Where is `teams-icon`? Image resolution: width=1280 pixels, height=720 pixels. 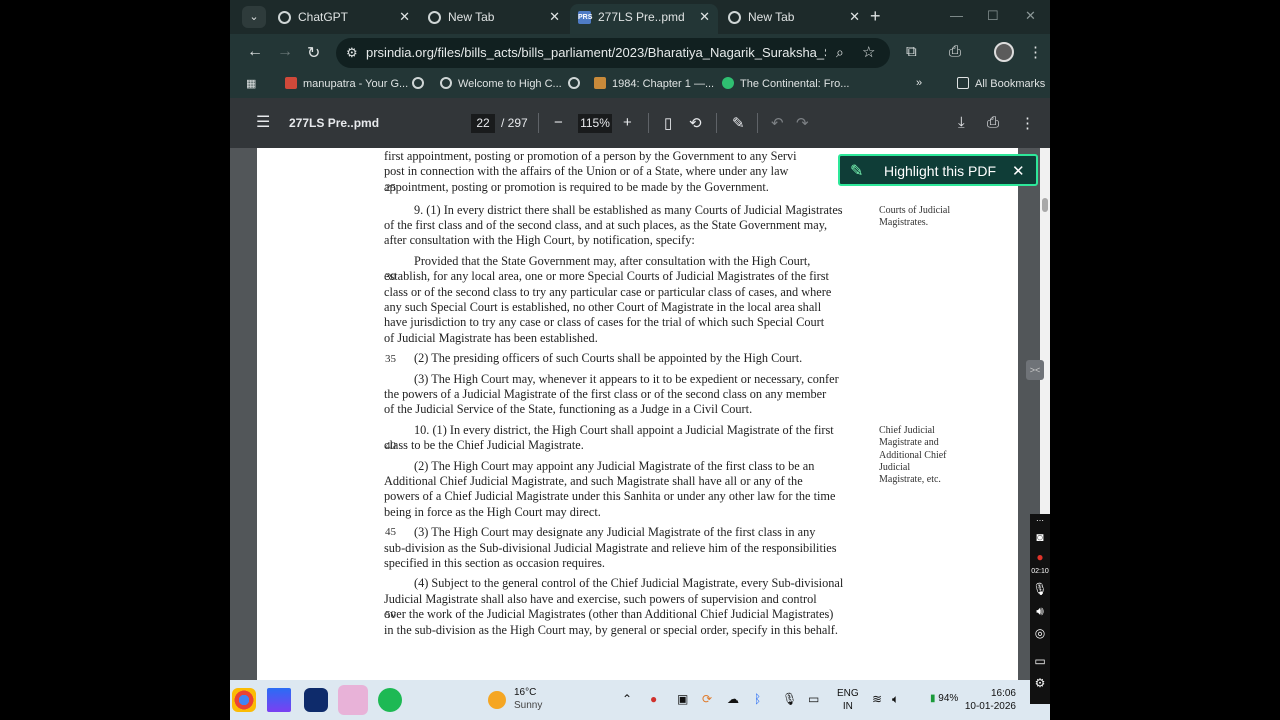 teams-icon is located at coordinates (353, 700).